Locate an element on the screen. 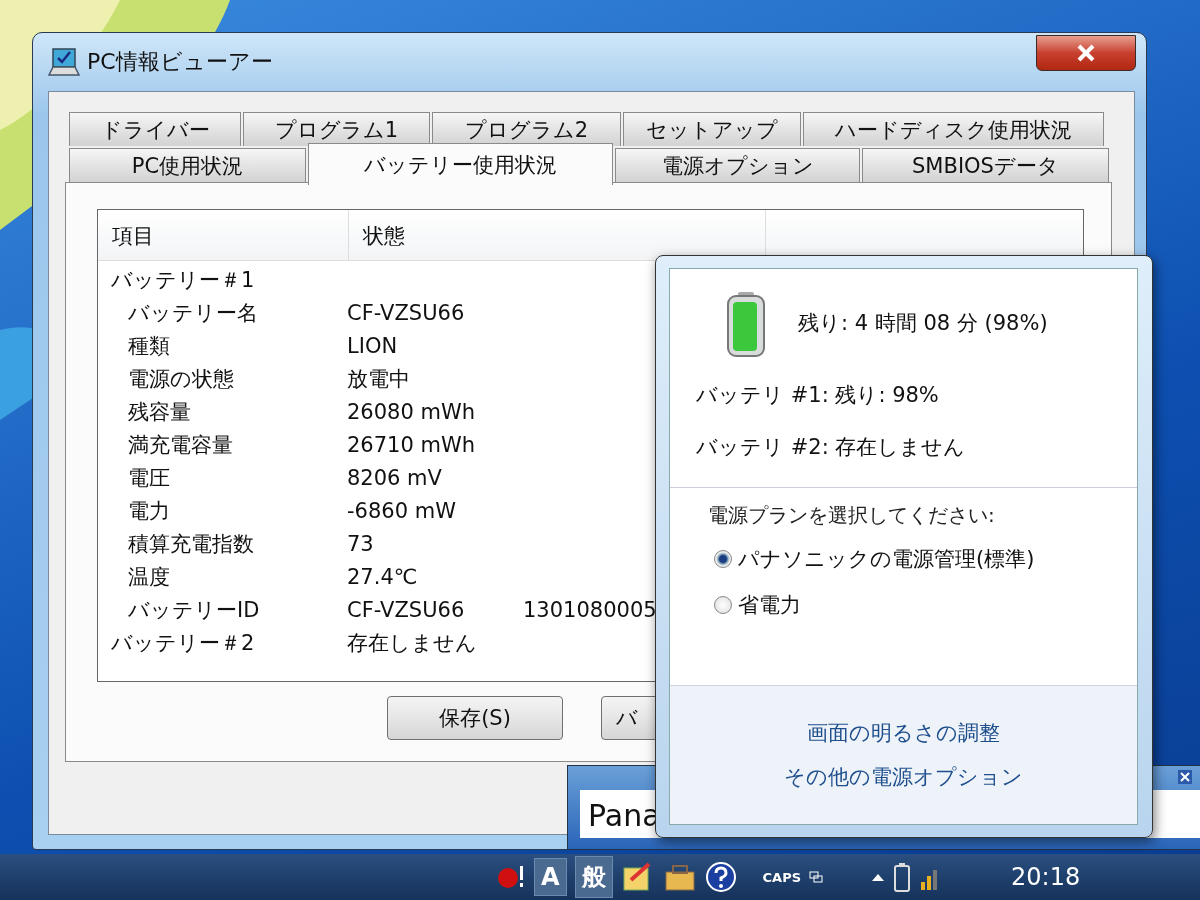  table-cell-text: バッテリーID is located at coordinates (194, 610).